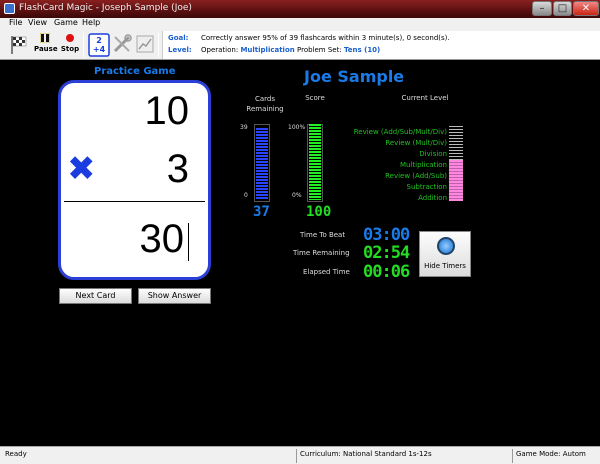  I want to click on menu-bar: File View Game Help, so click(300, 24).